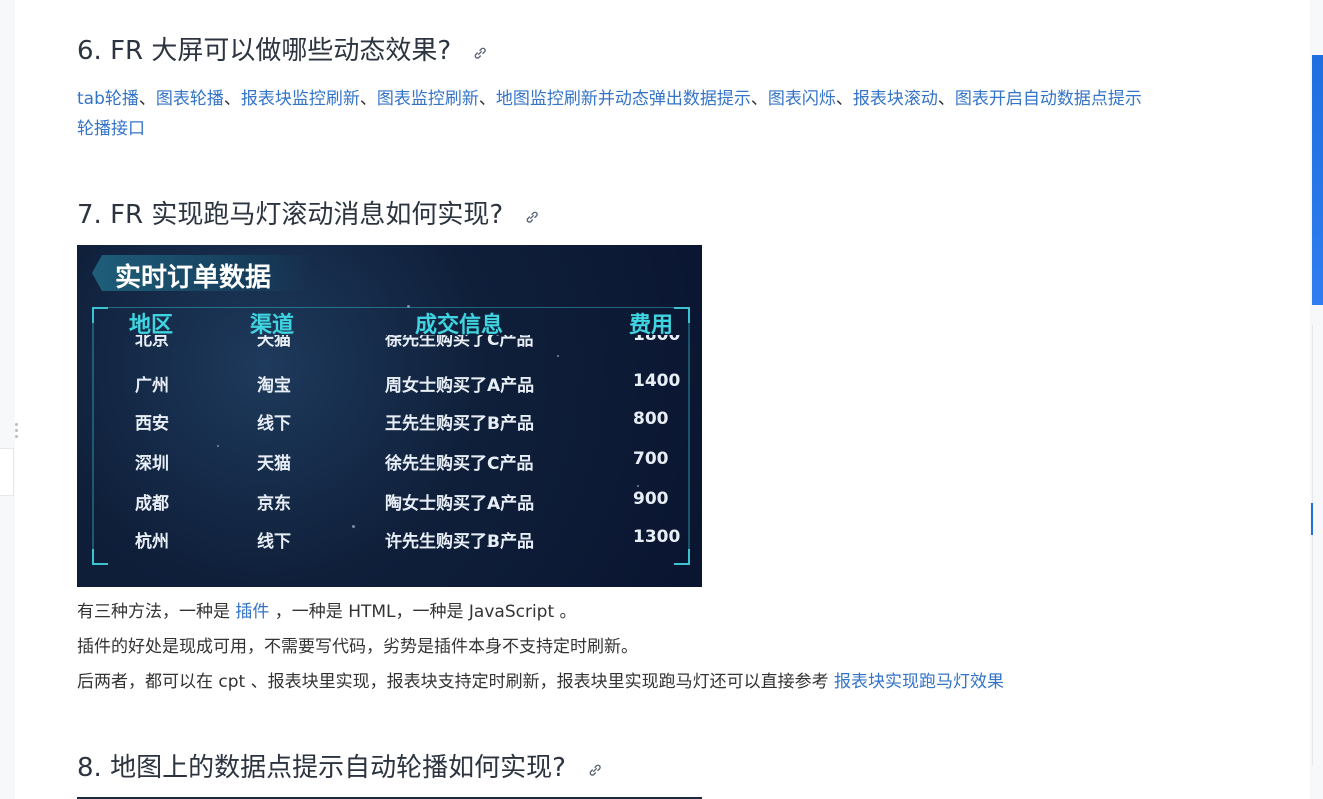  What do you see at coordinates (459, 542) in the screenshot?
I see `cell-info: 许先生购买了B产品` at bounding box center [459, 542].